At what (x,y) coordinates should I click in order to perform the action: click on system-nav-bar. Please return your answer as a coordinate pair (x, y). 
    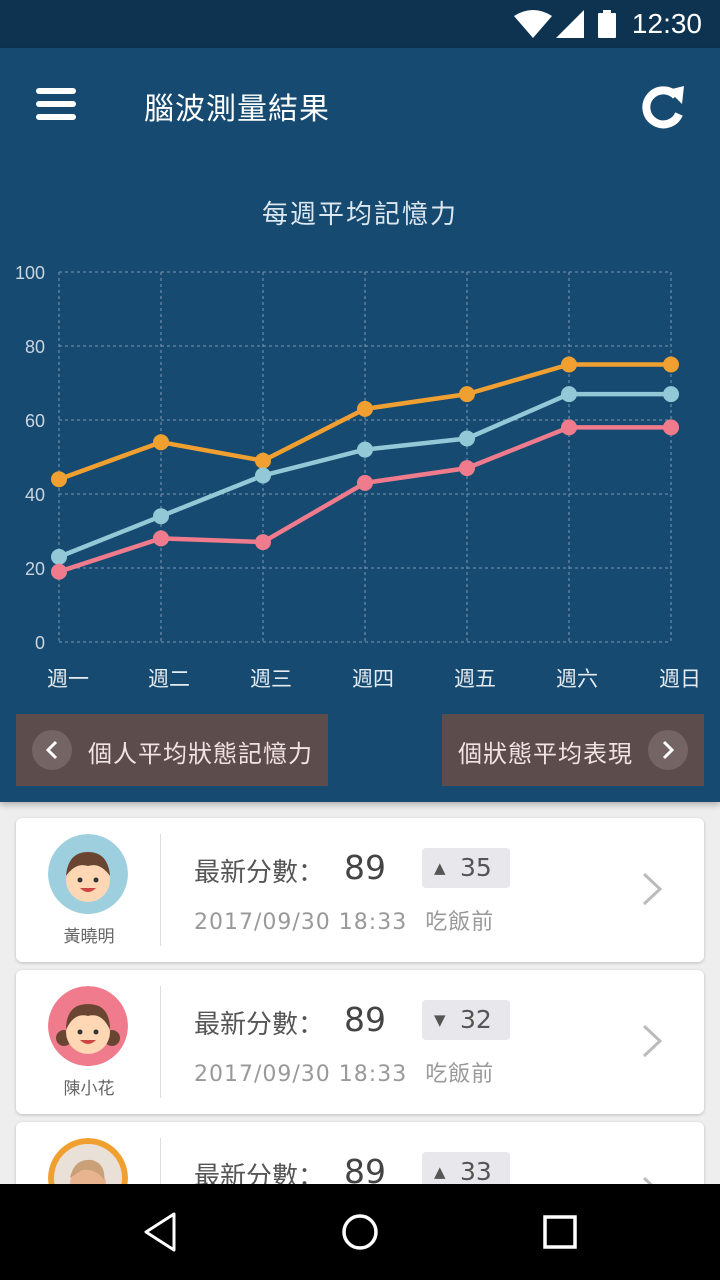
    Looking at the image, I should click on (360, 1232).